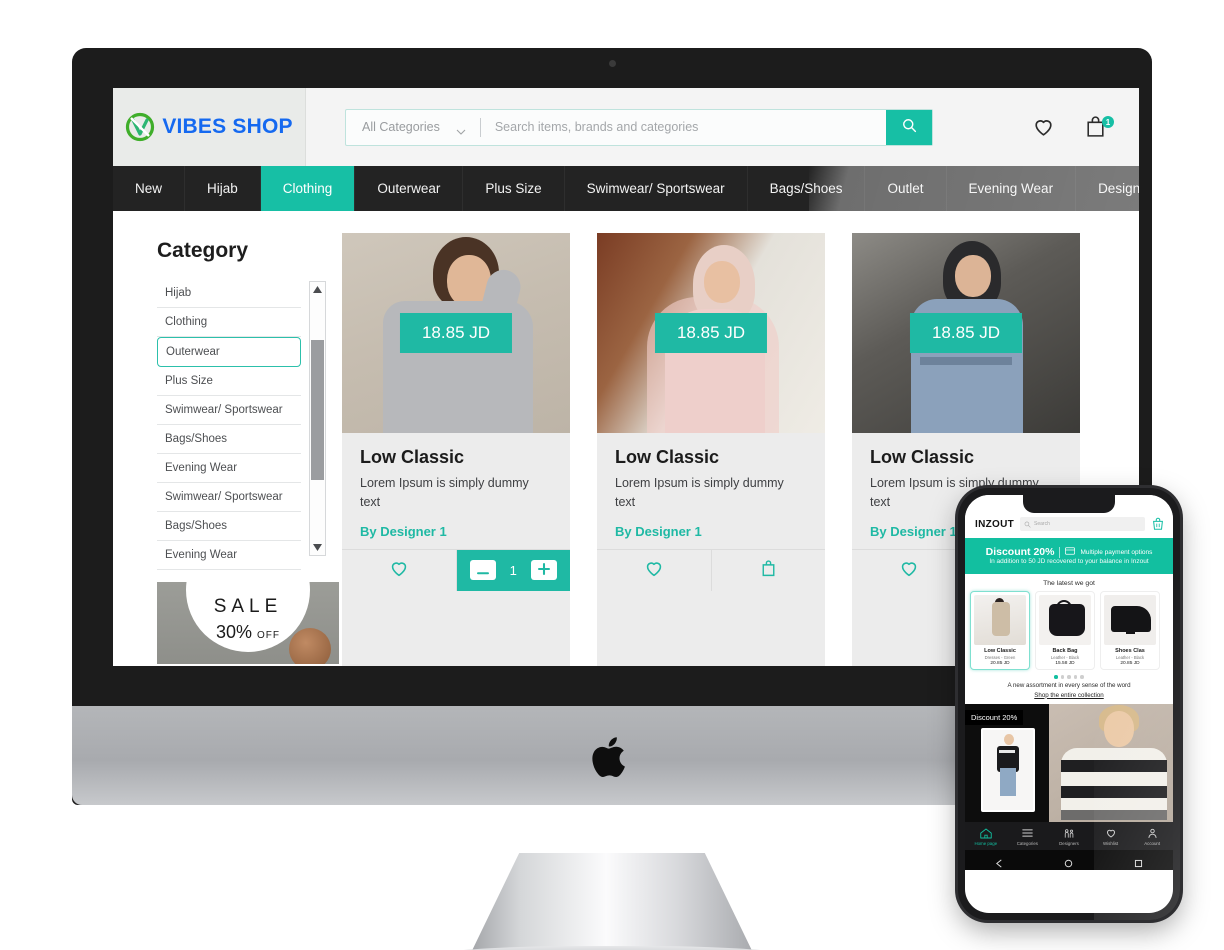 This screenshot has height=950, width=1224. What do you see at coordinates (1065, 657) in the screenshot?
I see `phone-product-meta: Leather - Black` at bounding box center [1065, 657].